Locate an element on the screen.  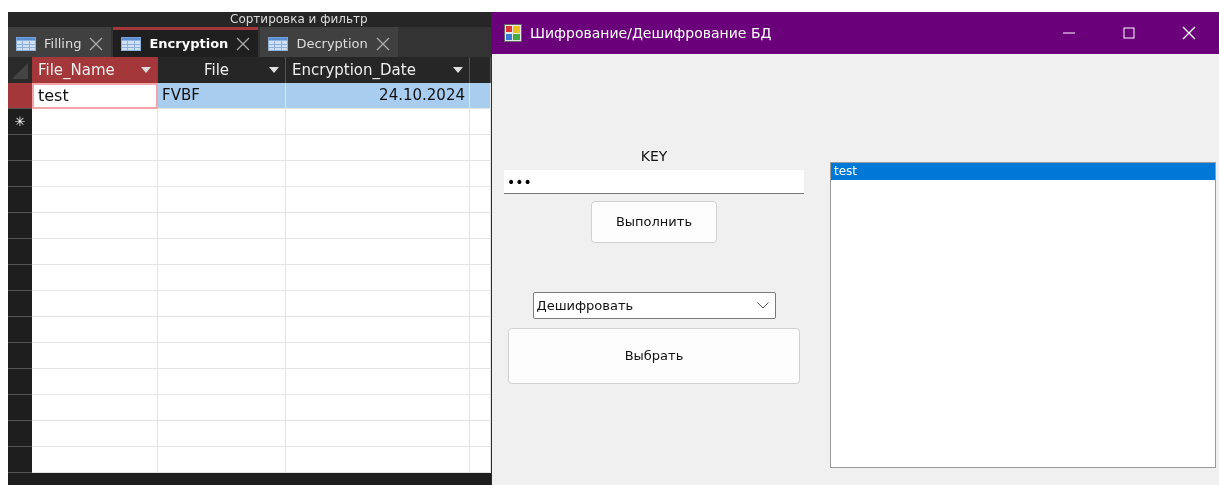
column-header: File_Name is located at coordinates (95, 70).